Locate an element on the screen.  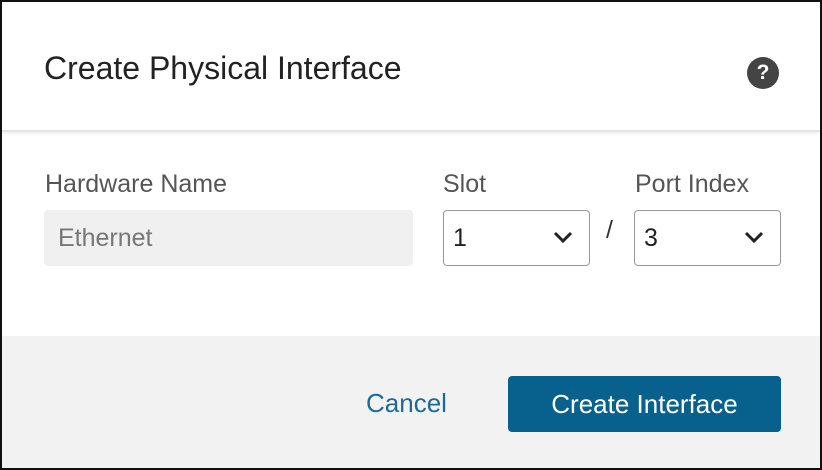
hardware-name-label: Hardware Name is located at coordinates (136, 184).